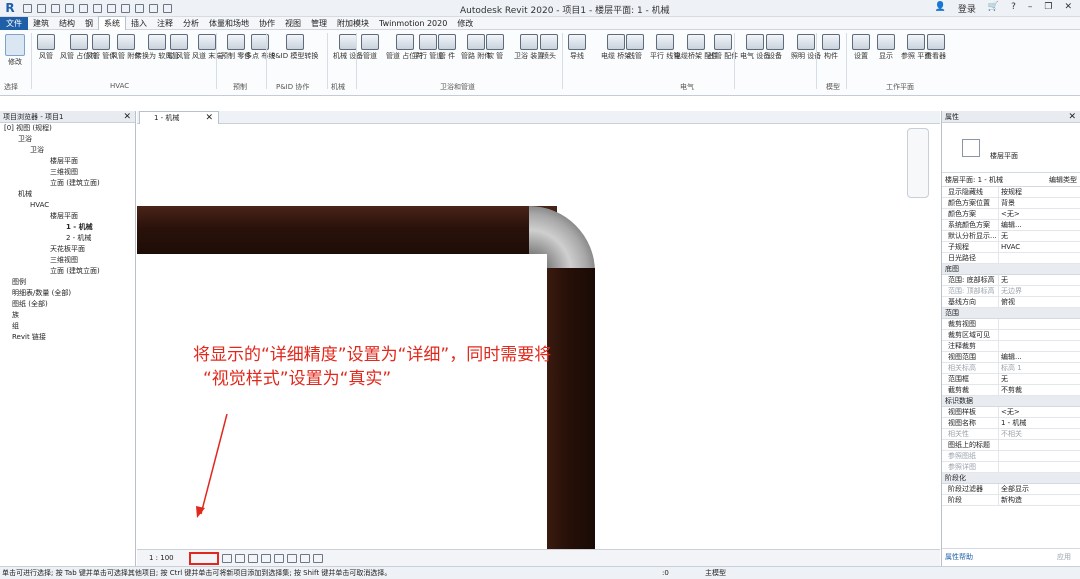 The image size is (1080, 579). What do you see at coordinates (67, 293) in the screenshot?
I see `tree-item: 明细表/数量 (全部)` at bounding box center [67, 293].